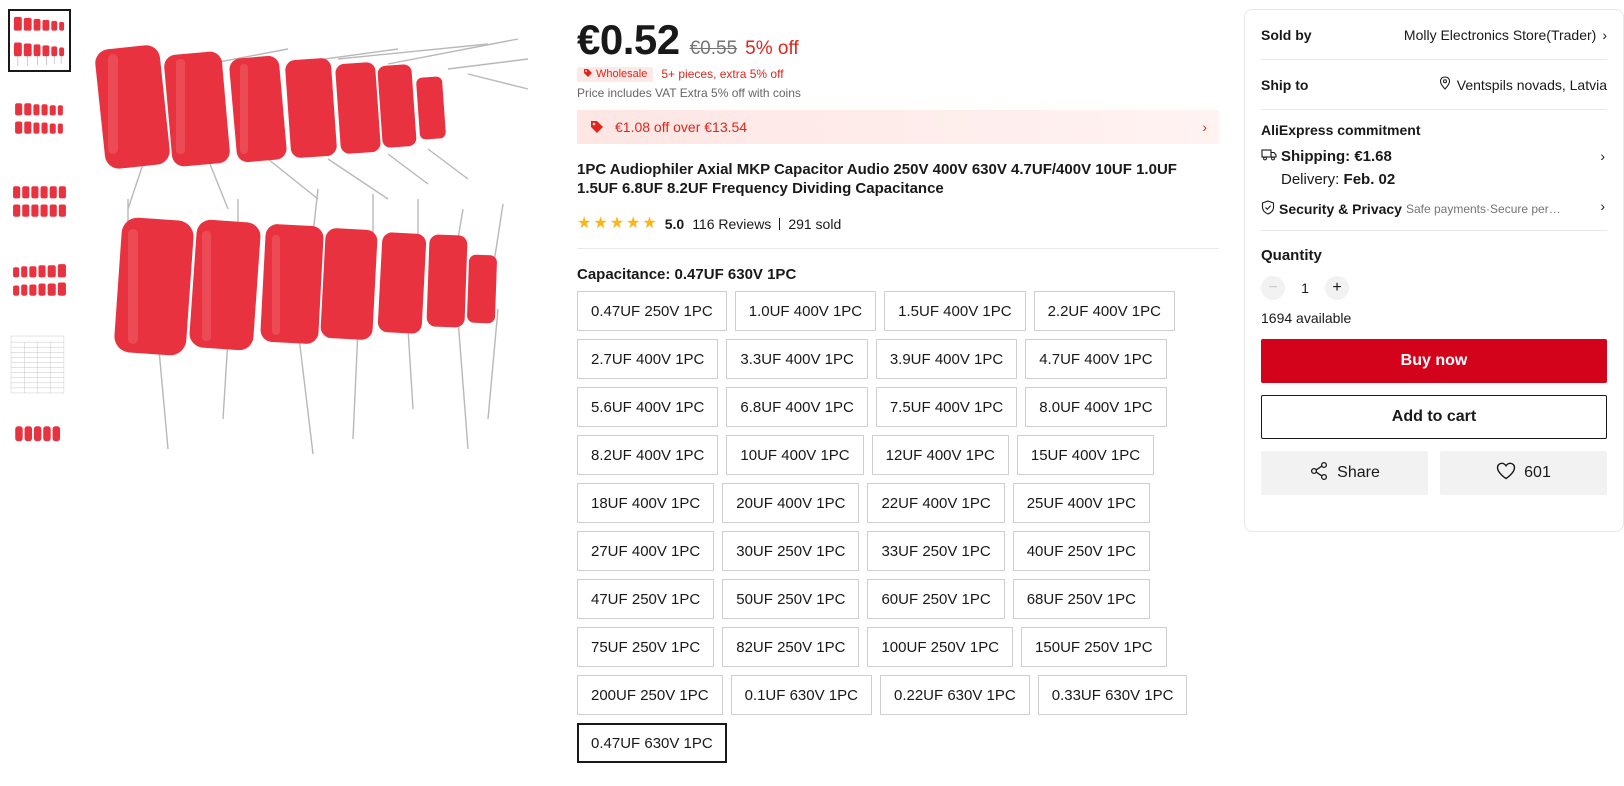  Describe the element at coordinates (650, 695) in the screenshot. I see `variant-option: 200UF 250V 1PC` at that location.